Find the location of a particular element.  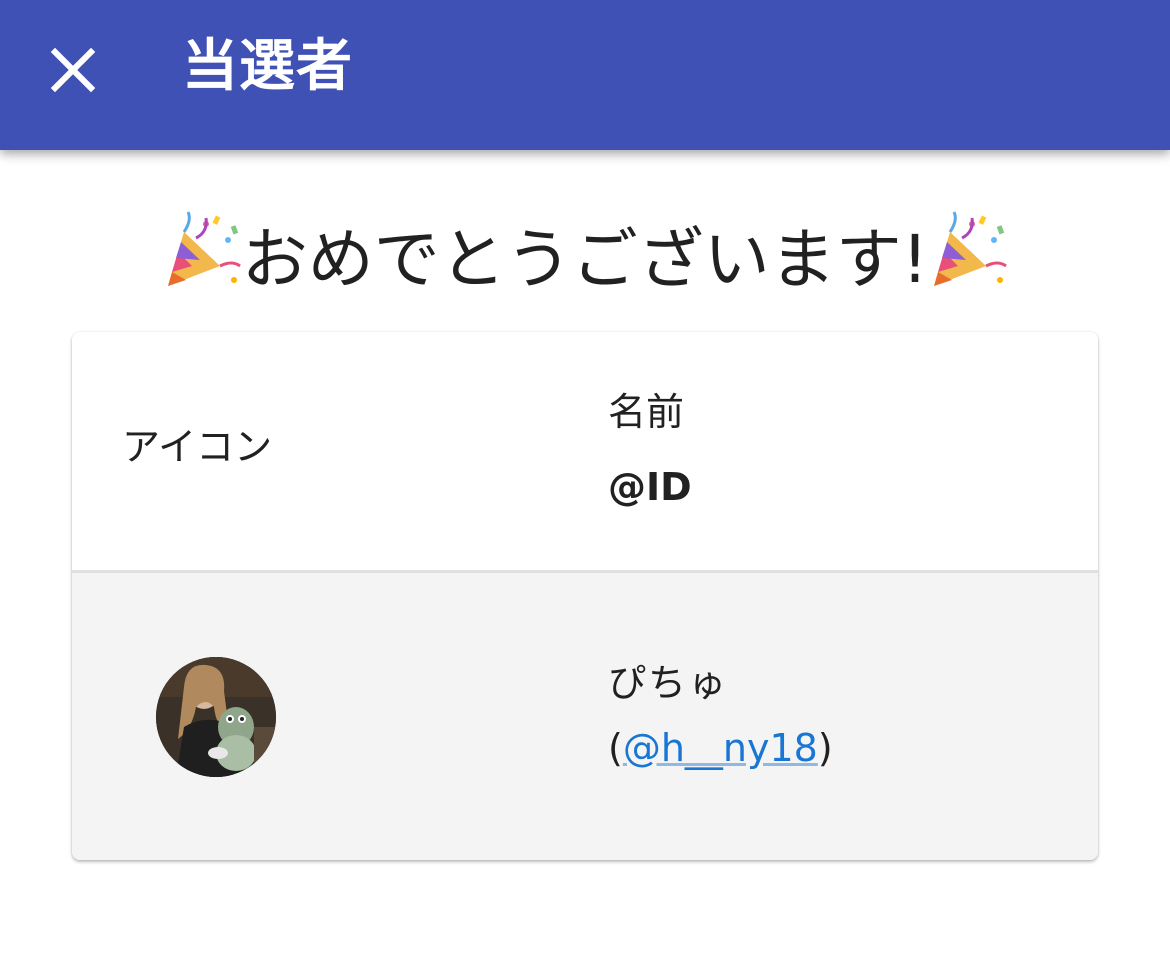

close-button is located at coordinates (73, 70).